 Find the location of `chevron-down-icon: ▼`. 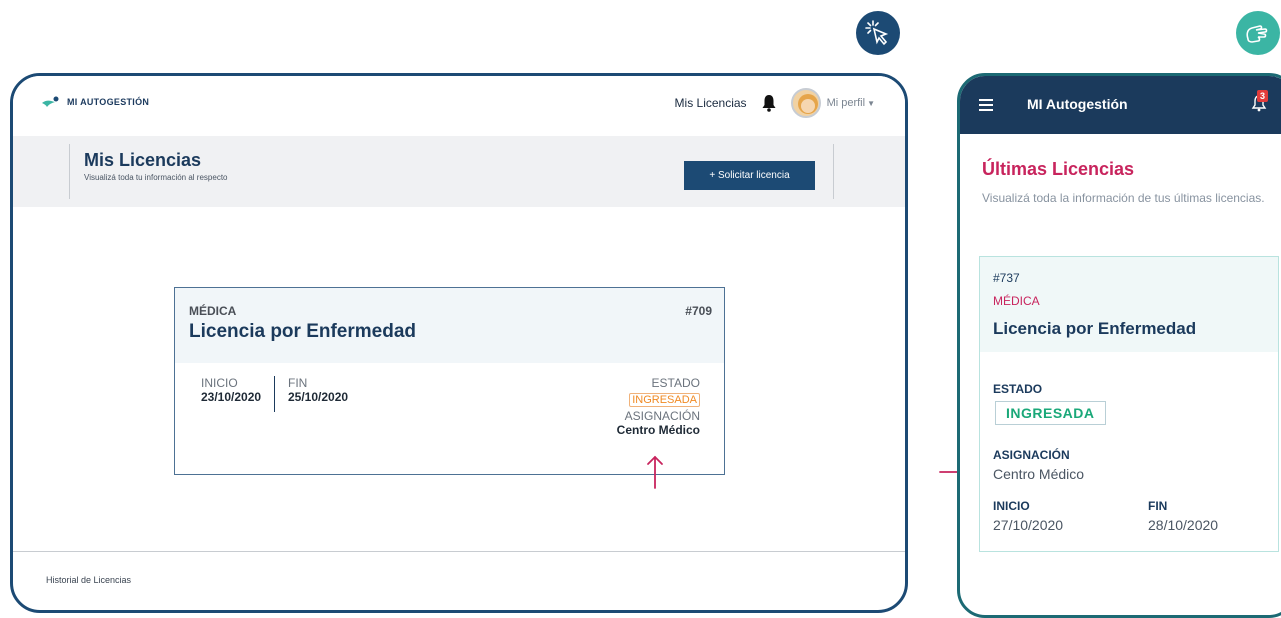

chevron-down-icon: ▼ is located at coordinates (871, 103).